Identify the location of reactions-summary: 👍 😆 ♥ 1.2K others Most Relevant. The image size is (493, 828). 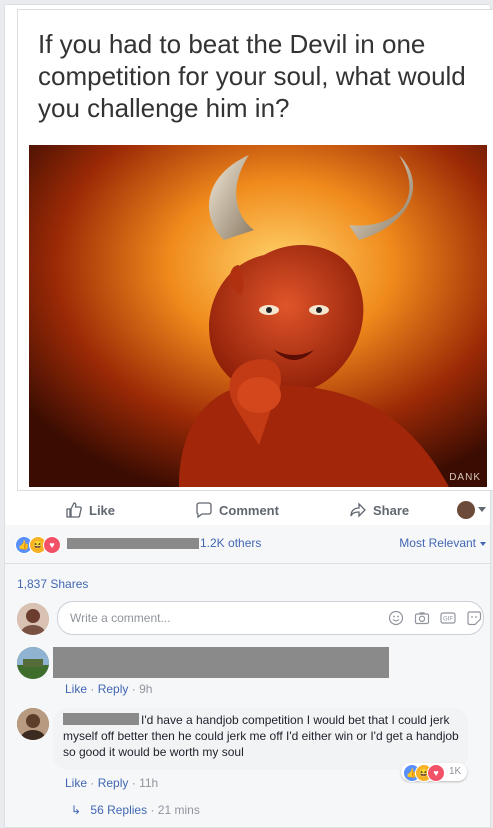
(247, 544).